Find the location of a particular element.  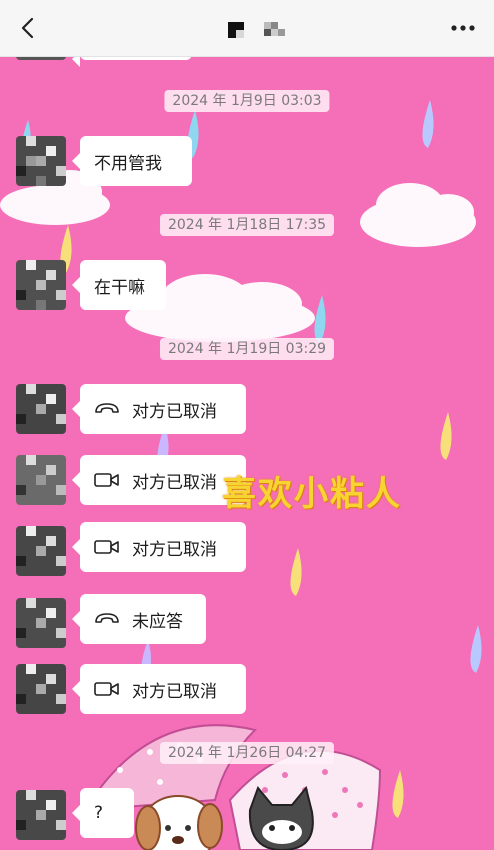

chat-header is located at coordinates (247, 28).